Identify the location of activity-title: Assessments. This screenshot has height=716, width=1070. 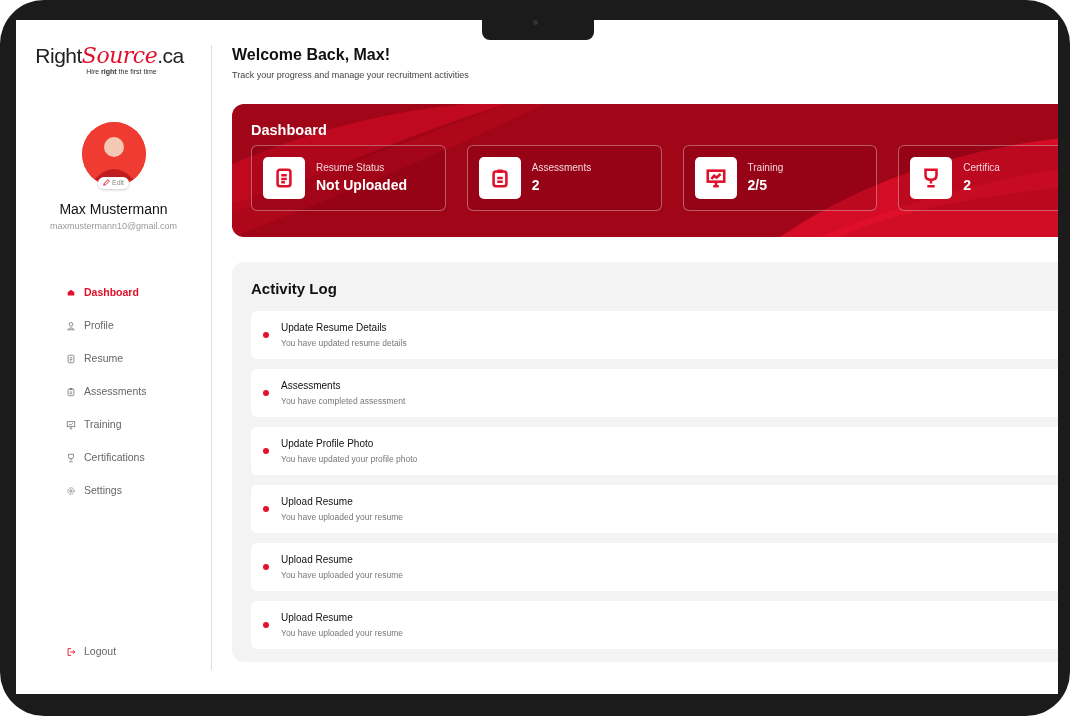
(311, 386).